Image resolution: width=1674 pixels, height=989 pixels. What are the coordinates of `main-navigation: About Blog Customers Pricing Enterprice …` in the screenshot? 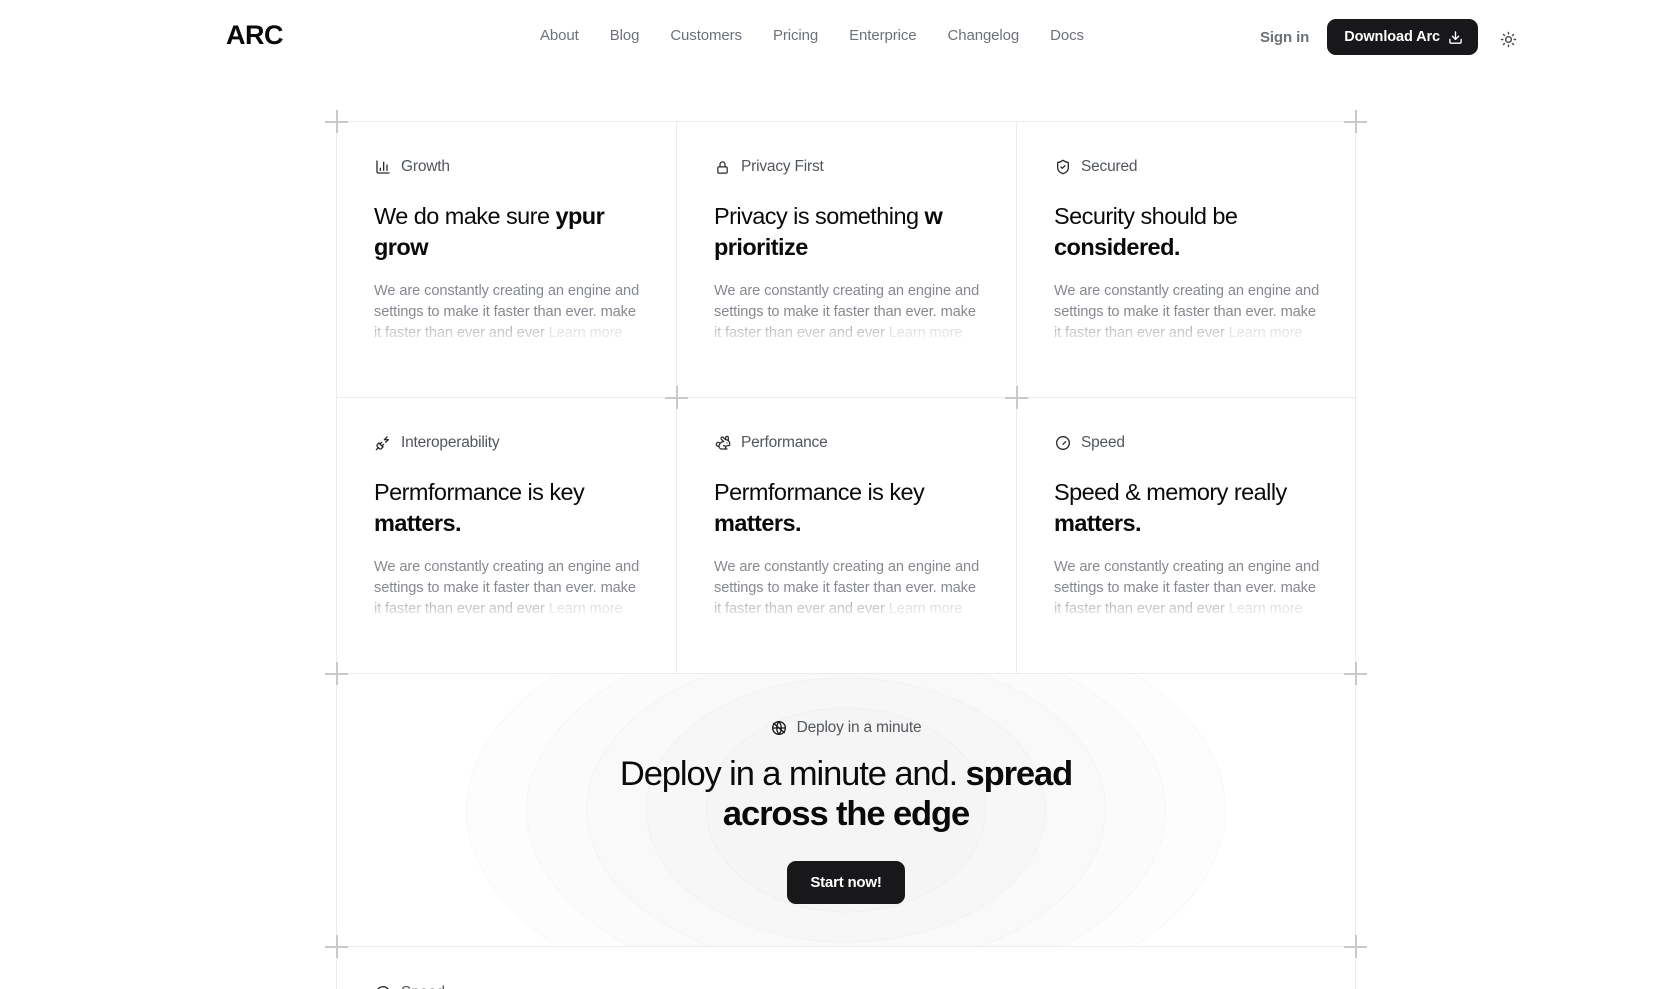 It's located at (812, 35).